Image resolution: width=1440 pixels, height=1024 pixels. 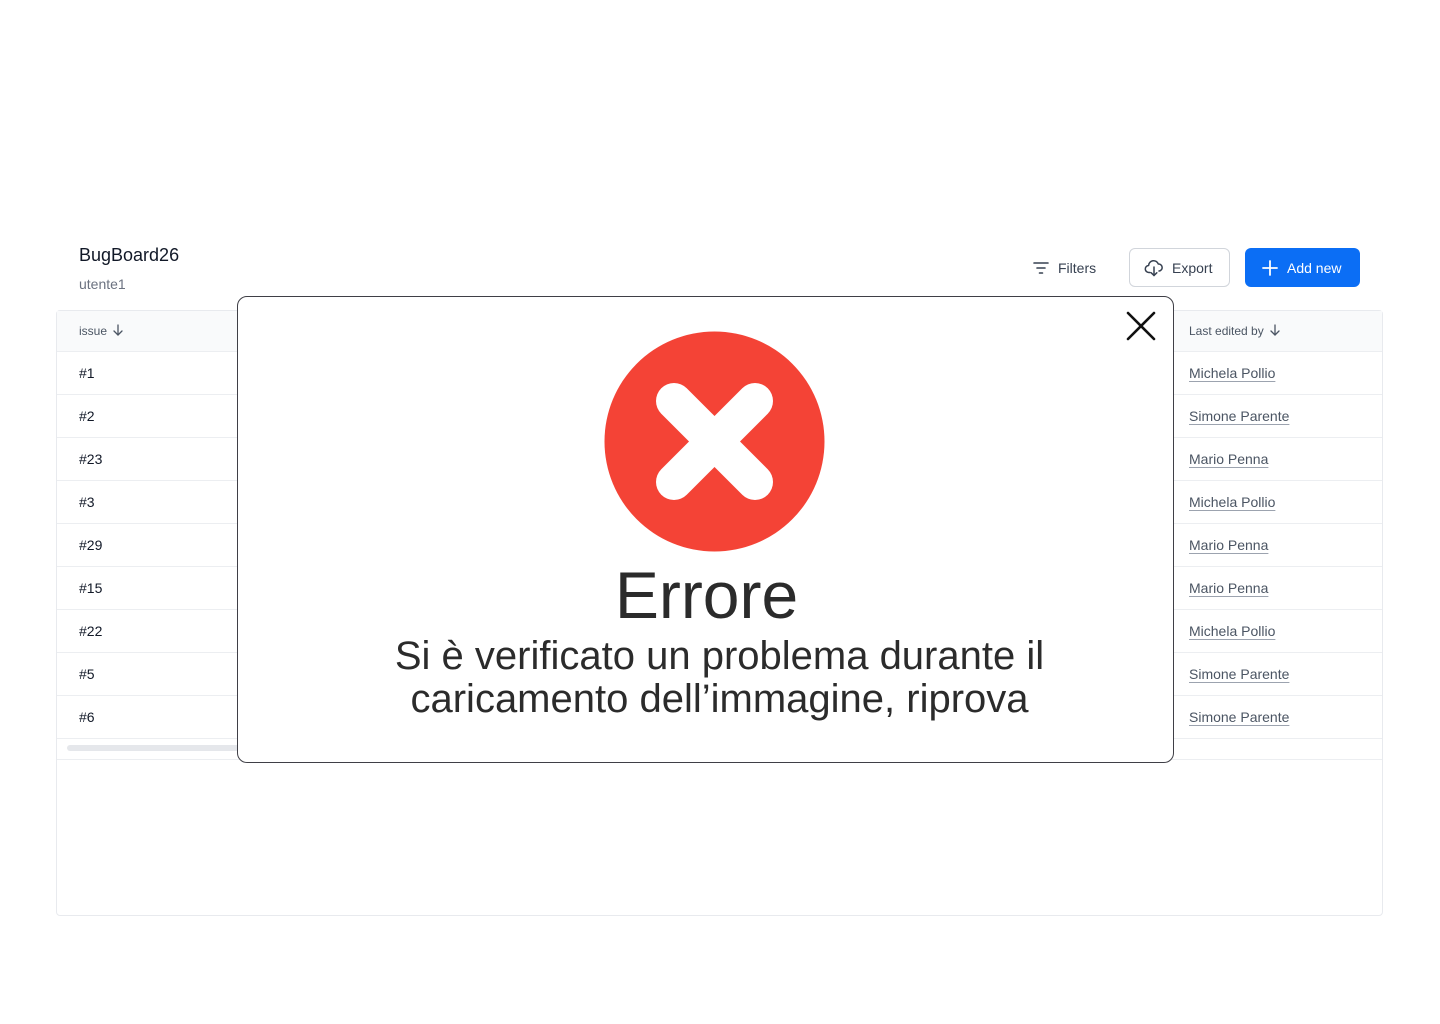 I want to click on plus-icon, so click(x=1270, y=268).